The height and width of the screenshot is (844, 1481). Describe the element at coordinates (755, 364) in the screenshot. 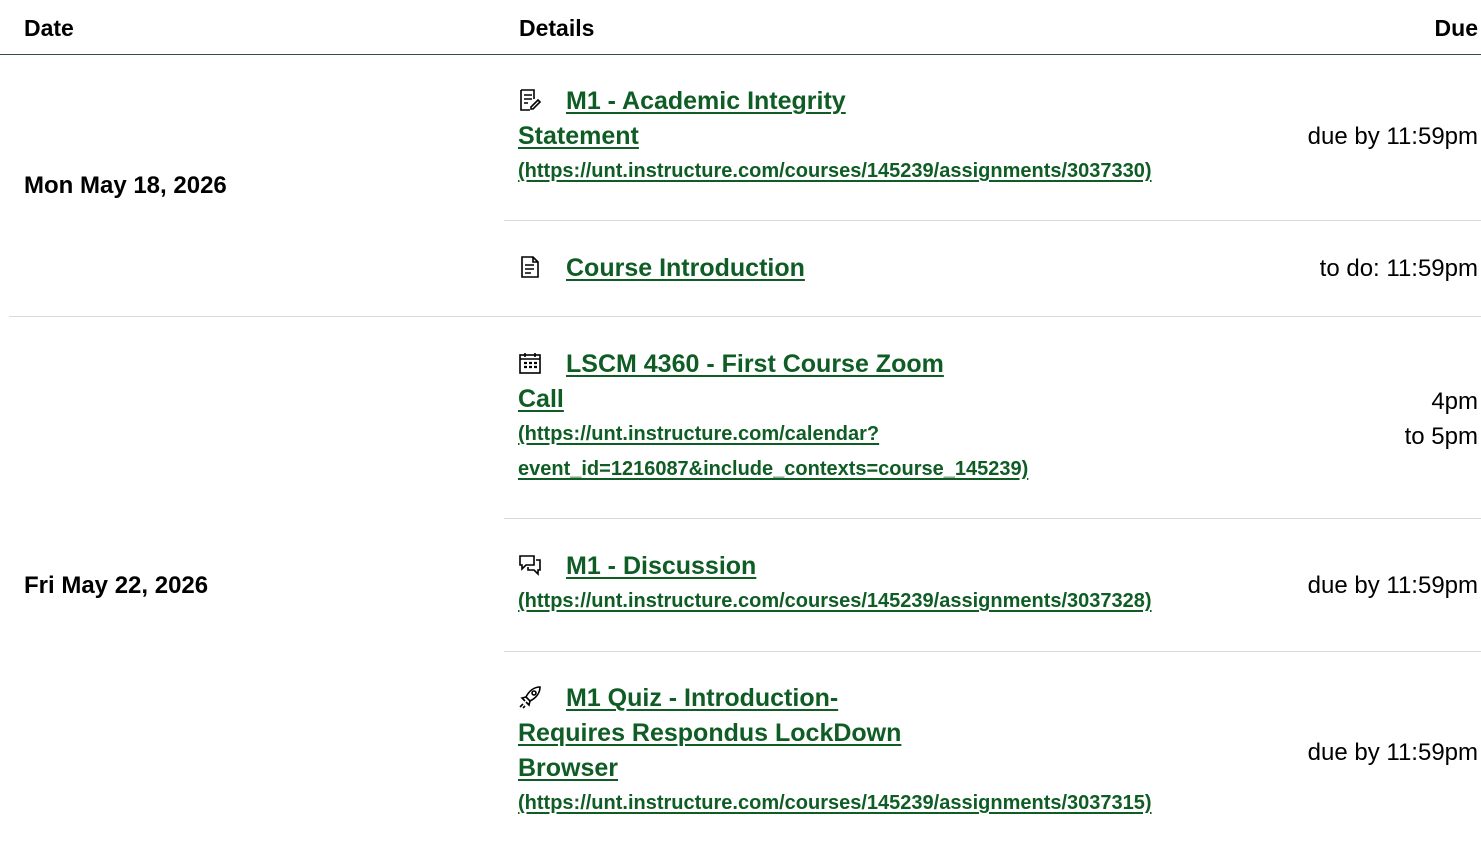

I see `item-title-link: LSCM 4360 - First Course Zoom` at that location.